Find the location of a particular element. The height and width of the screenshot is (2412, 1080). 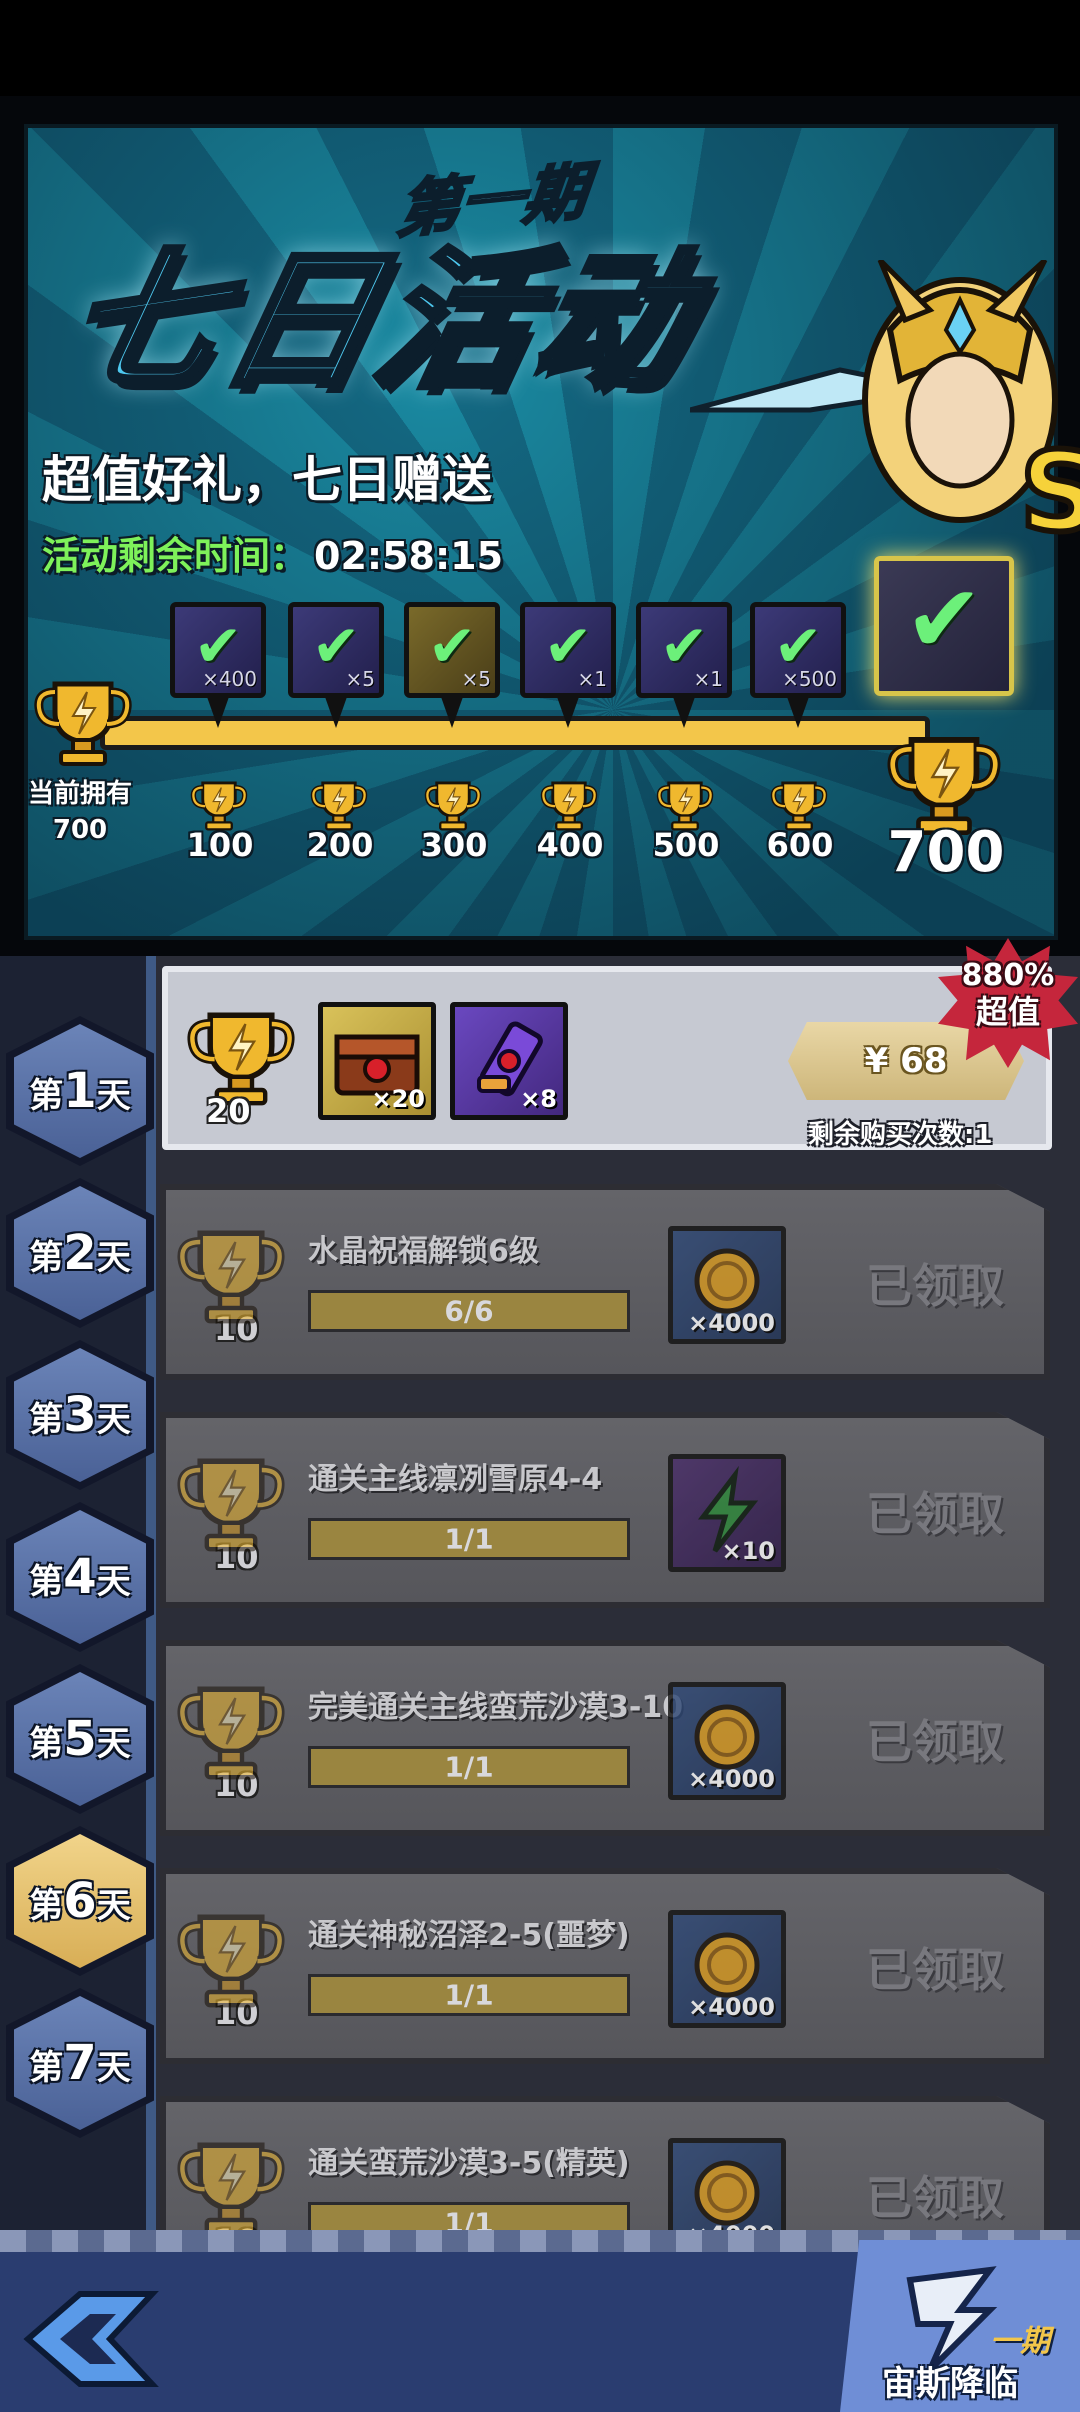

day-tab-label: 第3天 is located at coordinates (80, 1415).